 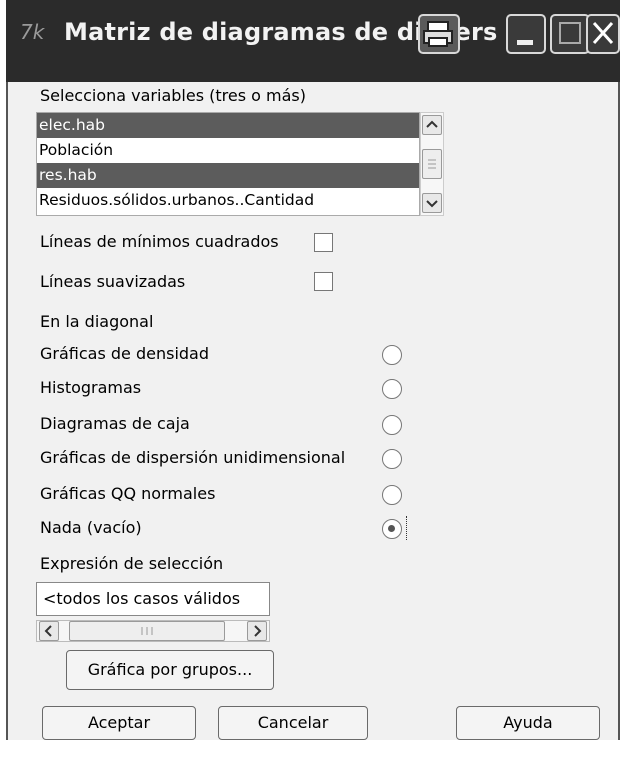 What do you see at coordinates (392, 425) in the screenshot?
I see `diagonal-boxplot-radio` at bounding box center [392, 425].